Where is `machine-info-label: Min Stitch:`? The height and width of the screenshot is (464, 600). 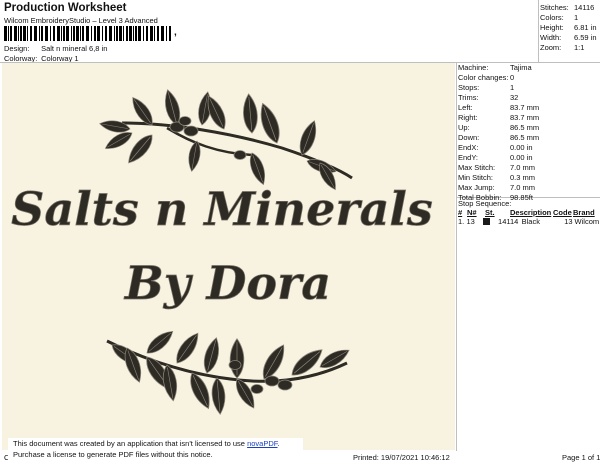
machine-info-label: Min Stitch: is located at coordinates (476, 177).